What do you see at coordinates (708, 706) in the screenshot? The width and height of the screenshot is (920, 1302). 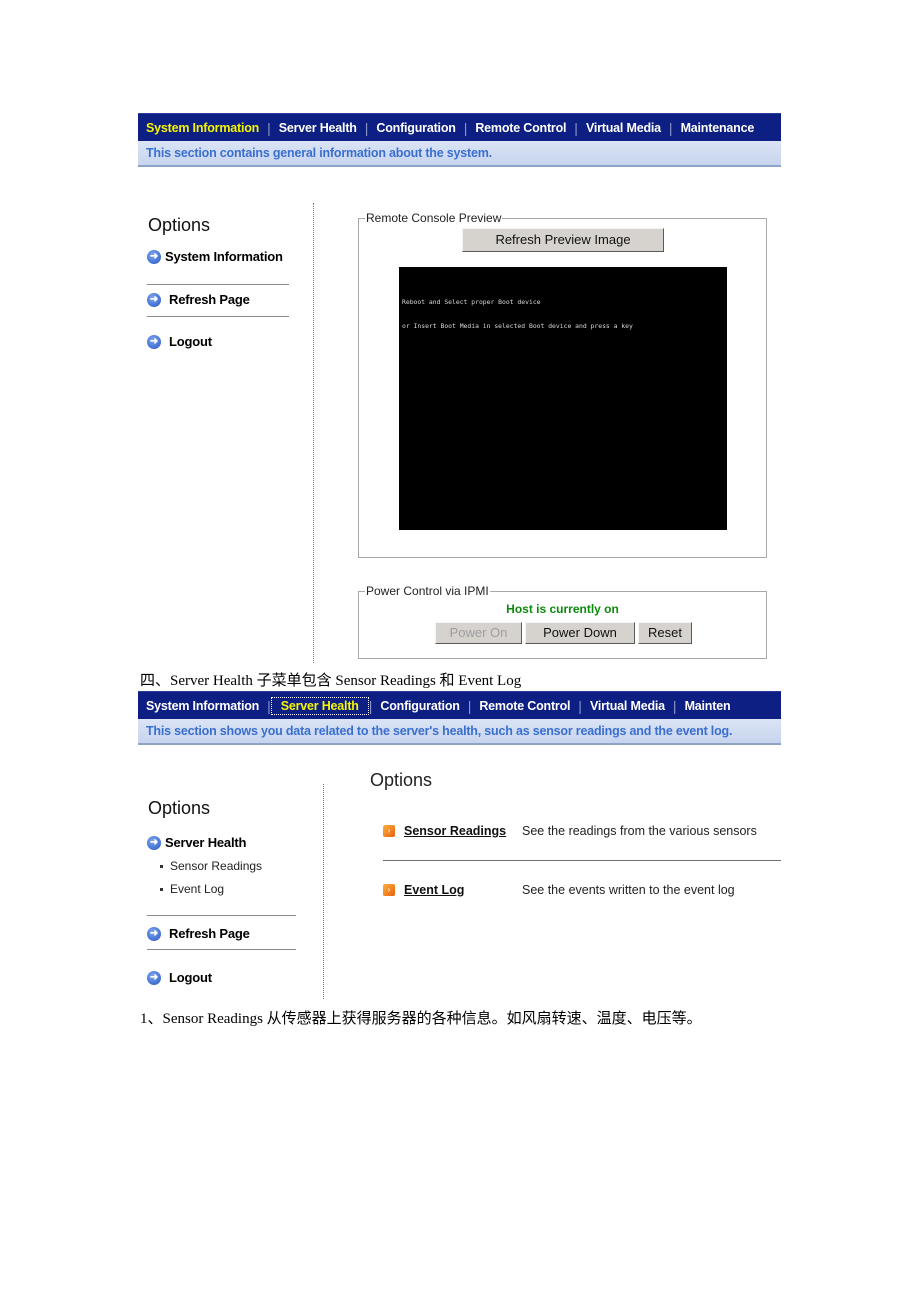 I see `nav-maintenance: Mainten` at bounding box center [708, 706].